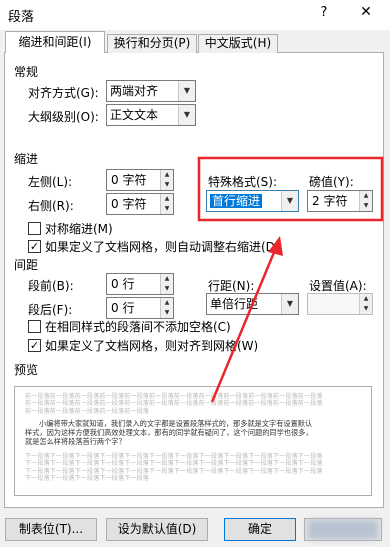 The width and height of the screenshot is (390, 547). I want to click on annotation-highlight-box, so click(290, 189).